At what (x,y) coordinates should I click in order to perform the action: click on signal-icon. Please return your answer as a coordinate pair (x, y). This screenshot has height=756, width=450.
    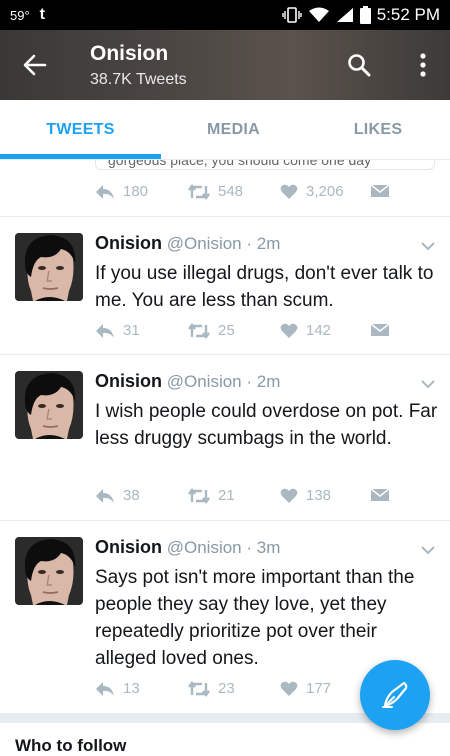
    Looking at the image, I should click on (344, 15).